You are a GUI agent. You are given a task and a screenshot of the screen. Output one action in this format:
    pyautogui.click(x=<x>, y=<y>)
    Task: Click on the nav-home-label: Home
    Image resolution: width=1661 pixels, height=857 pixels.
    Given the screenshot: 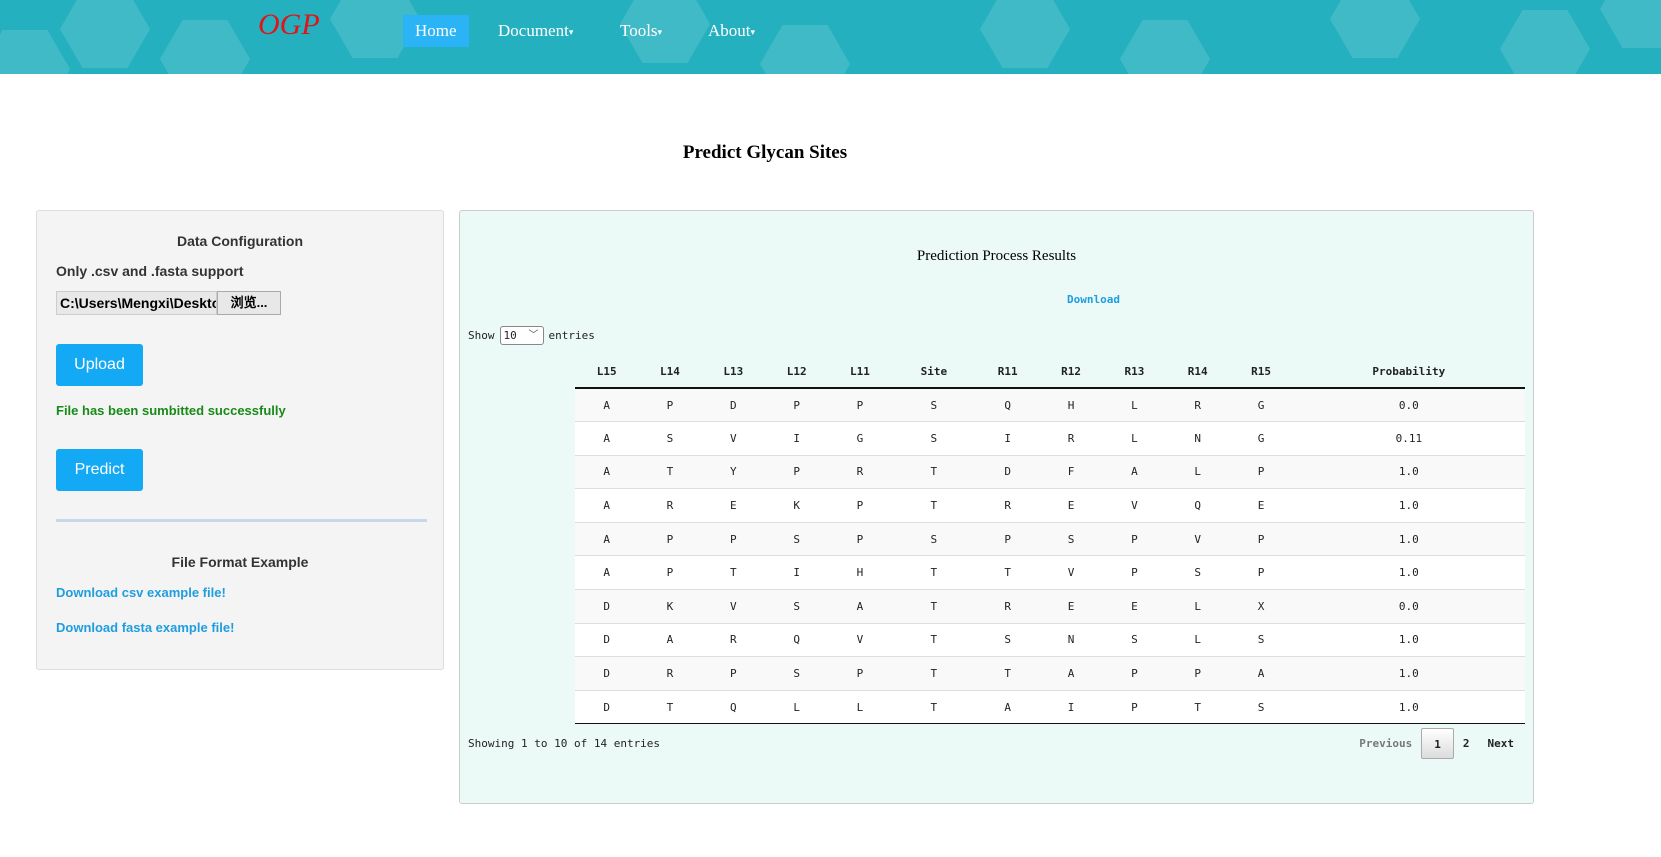 What is the action you would take?
    pyautogui.click(x=436, y=30)
    